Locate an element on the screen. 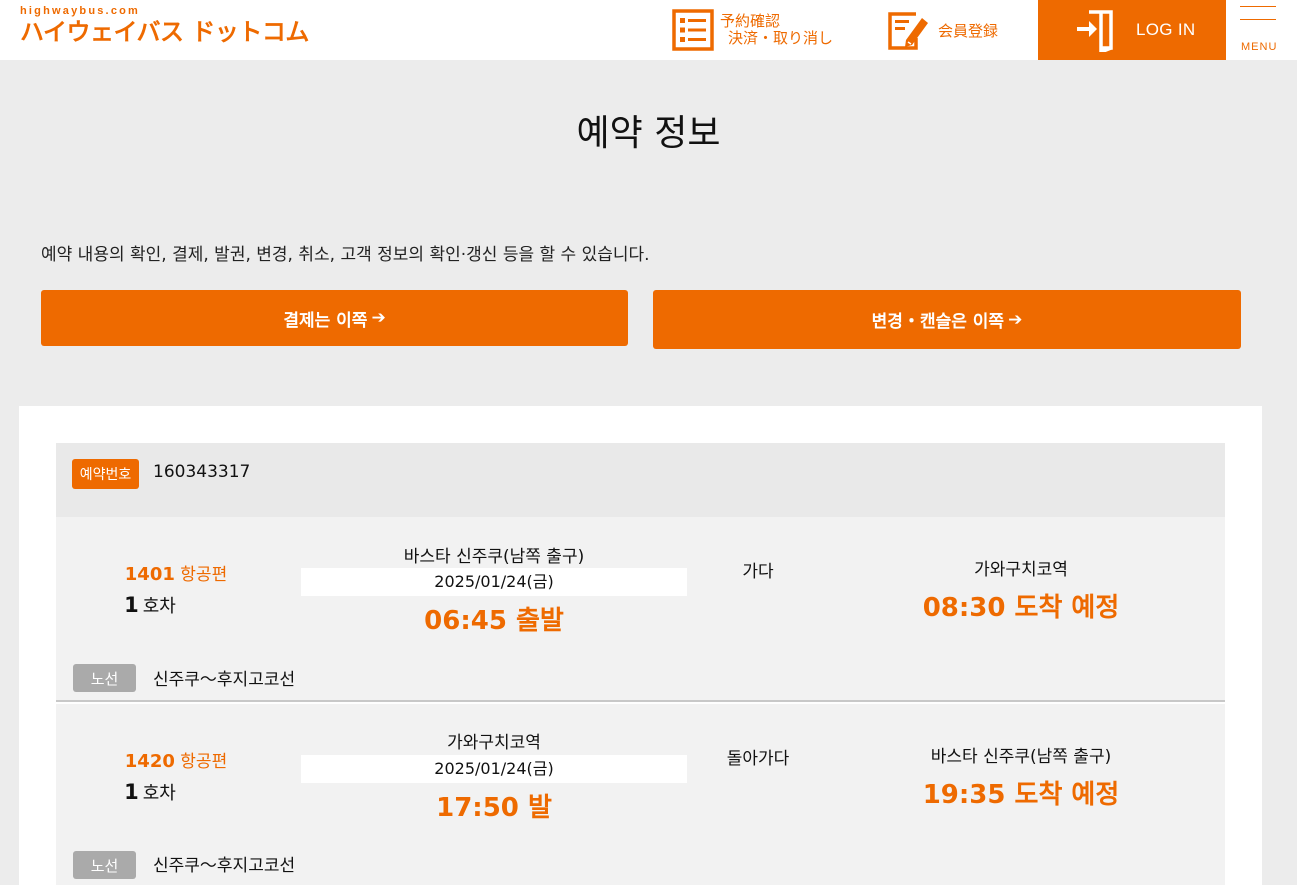  payment-button: 결제는 이쪽 ➔ is located at coordinates (334, 318).